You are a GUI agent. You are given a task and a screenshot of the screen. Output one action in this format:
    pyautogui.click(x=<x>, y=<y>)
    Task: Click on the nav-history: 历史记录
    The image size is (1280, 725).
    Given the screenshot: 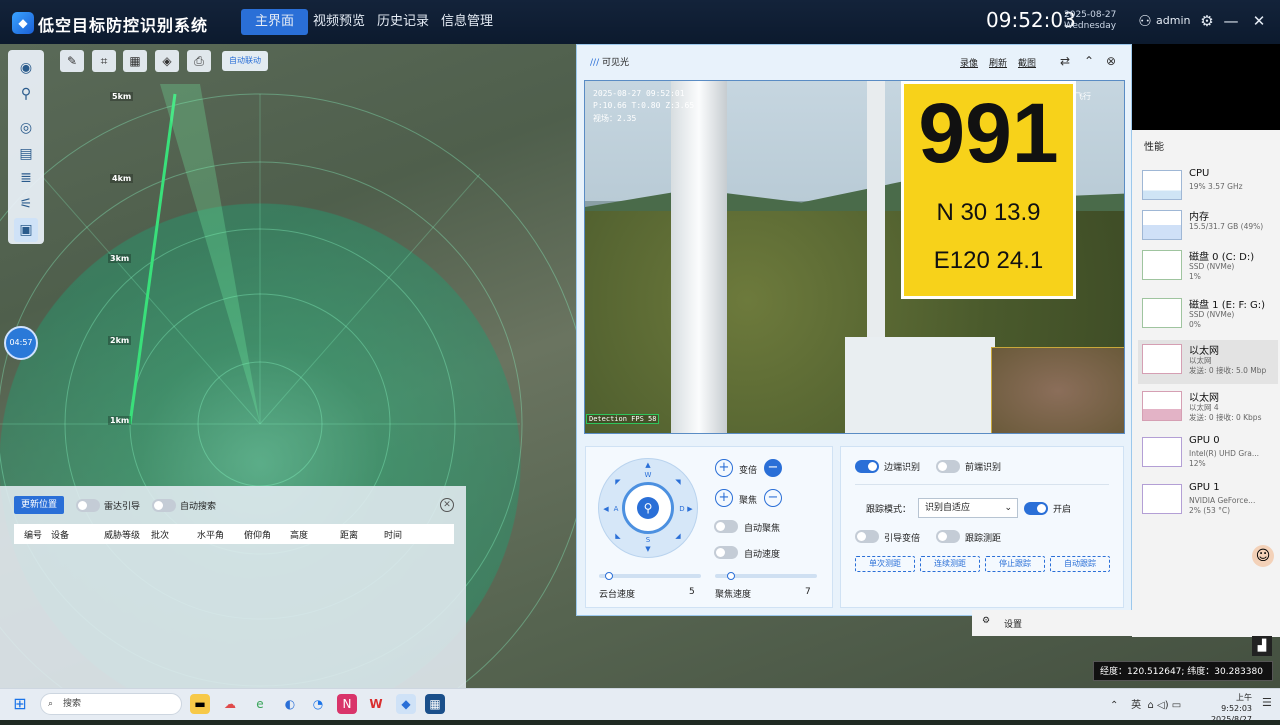 What is the action you would take?
    pyautogui.click(x=403, y=22)
    